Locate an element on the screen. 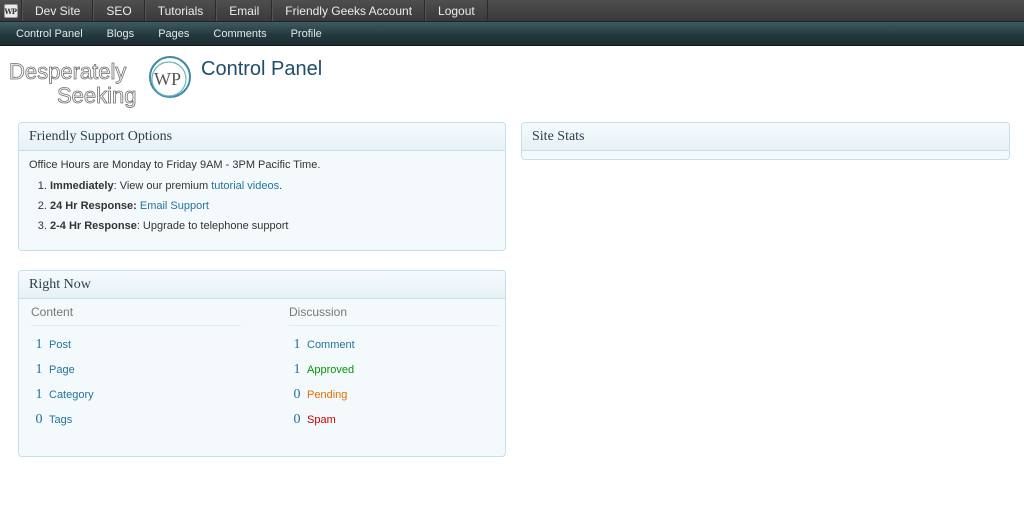 The height and width of the screenshot is (522, 1024). label: Approved is located at coordinates (330, 370).